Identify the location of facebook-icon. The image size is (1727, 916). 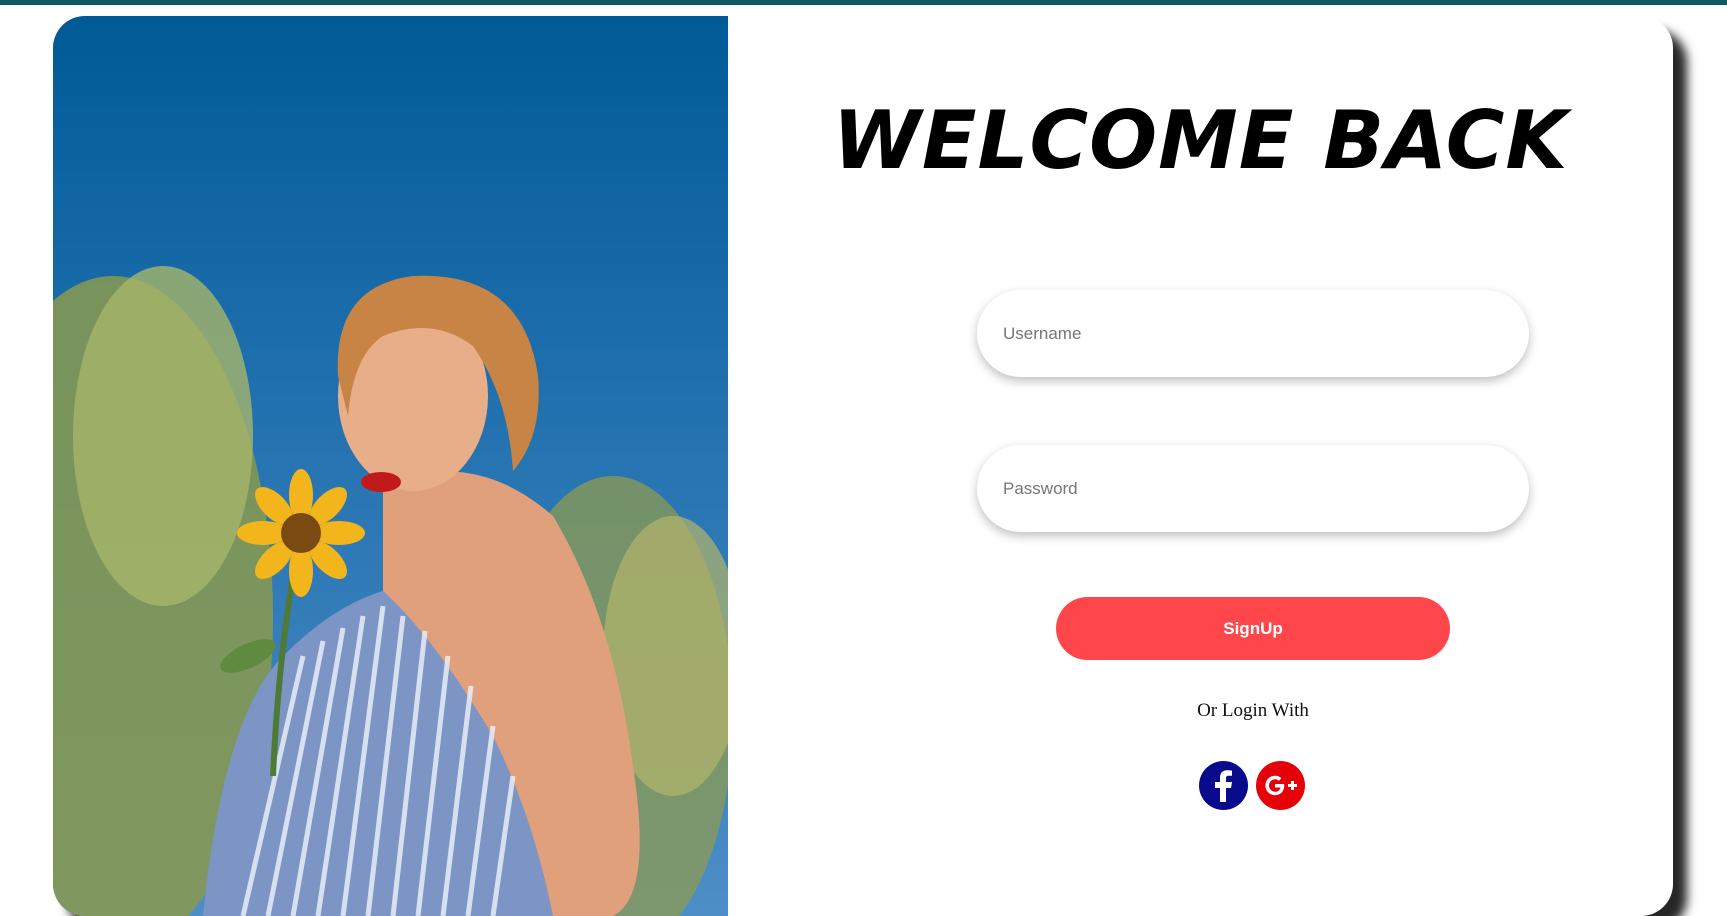
(1223, 786).